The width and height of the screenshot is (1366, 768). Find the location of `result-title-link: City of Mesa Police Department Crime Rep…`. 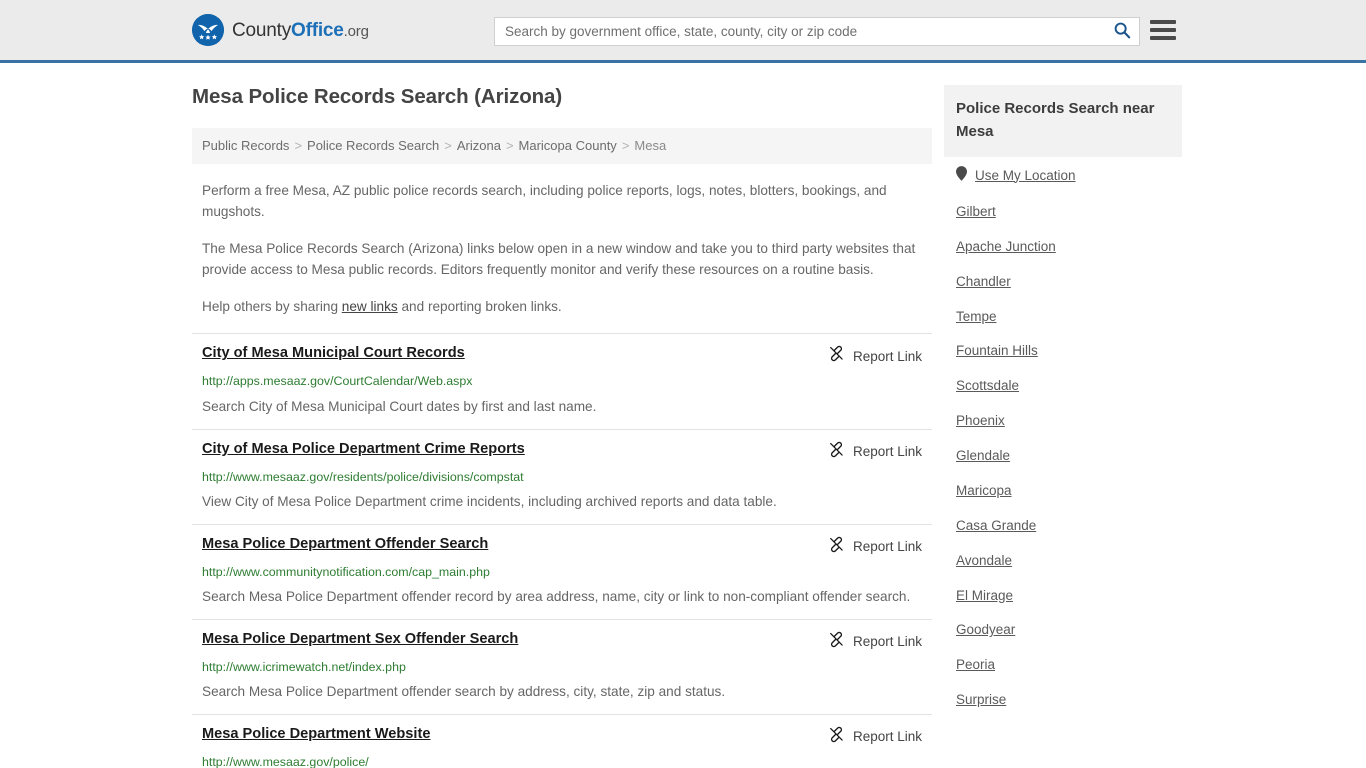

result-title-link: City of Mesa Police Department Crime Rep… is located at coordinates (363, 449).